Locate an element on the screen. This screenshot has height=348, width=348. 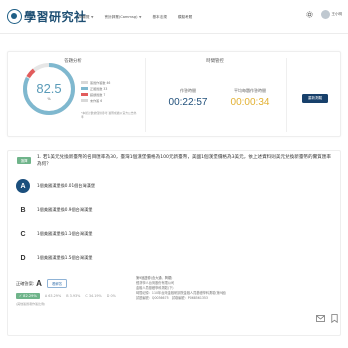
time-used-label: 作答時間 is located at coordinates (188, 90).